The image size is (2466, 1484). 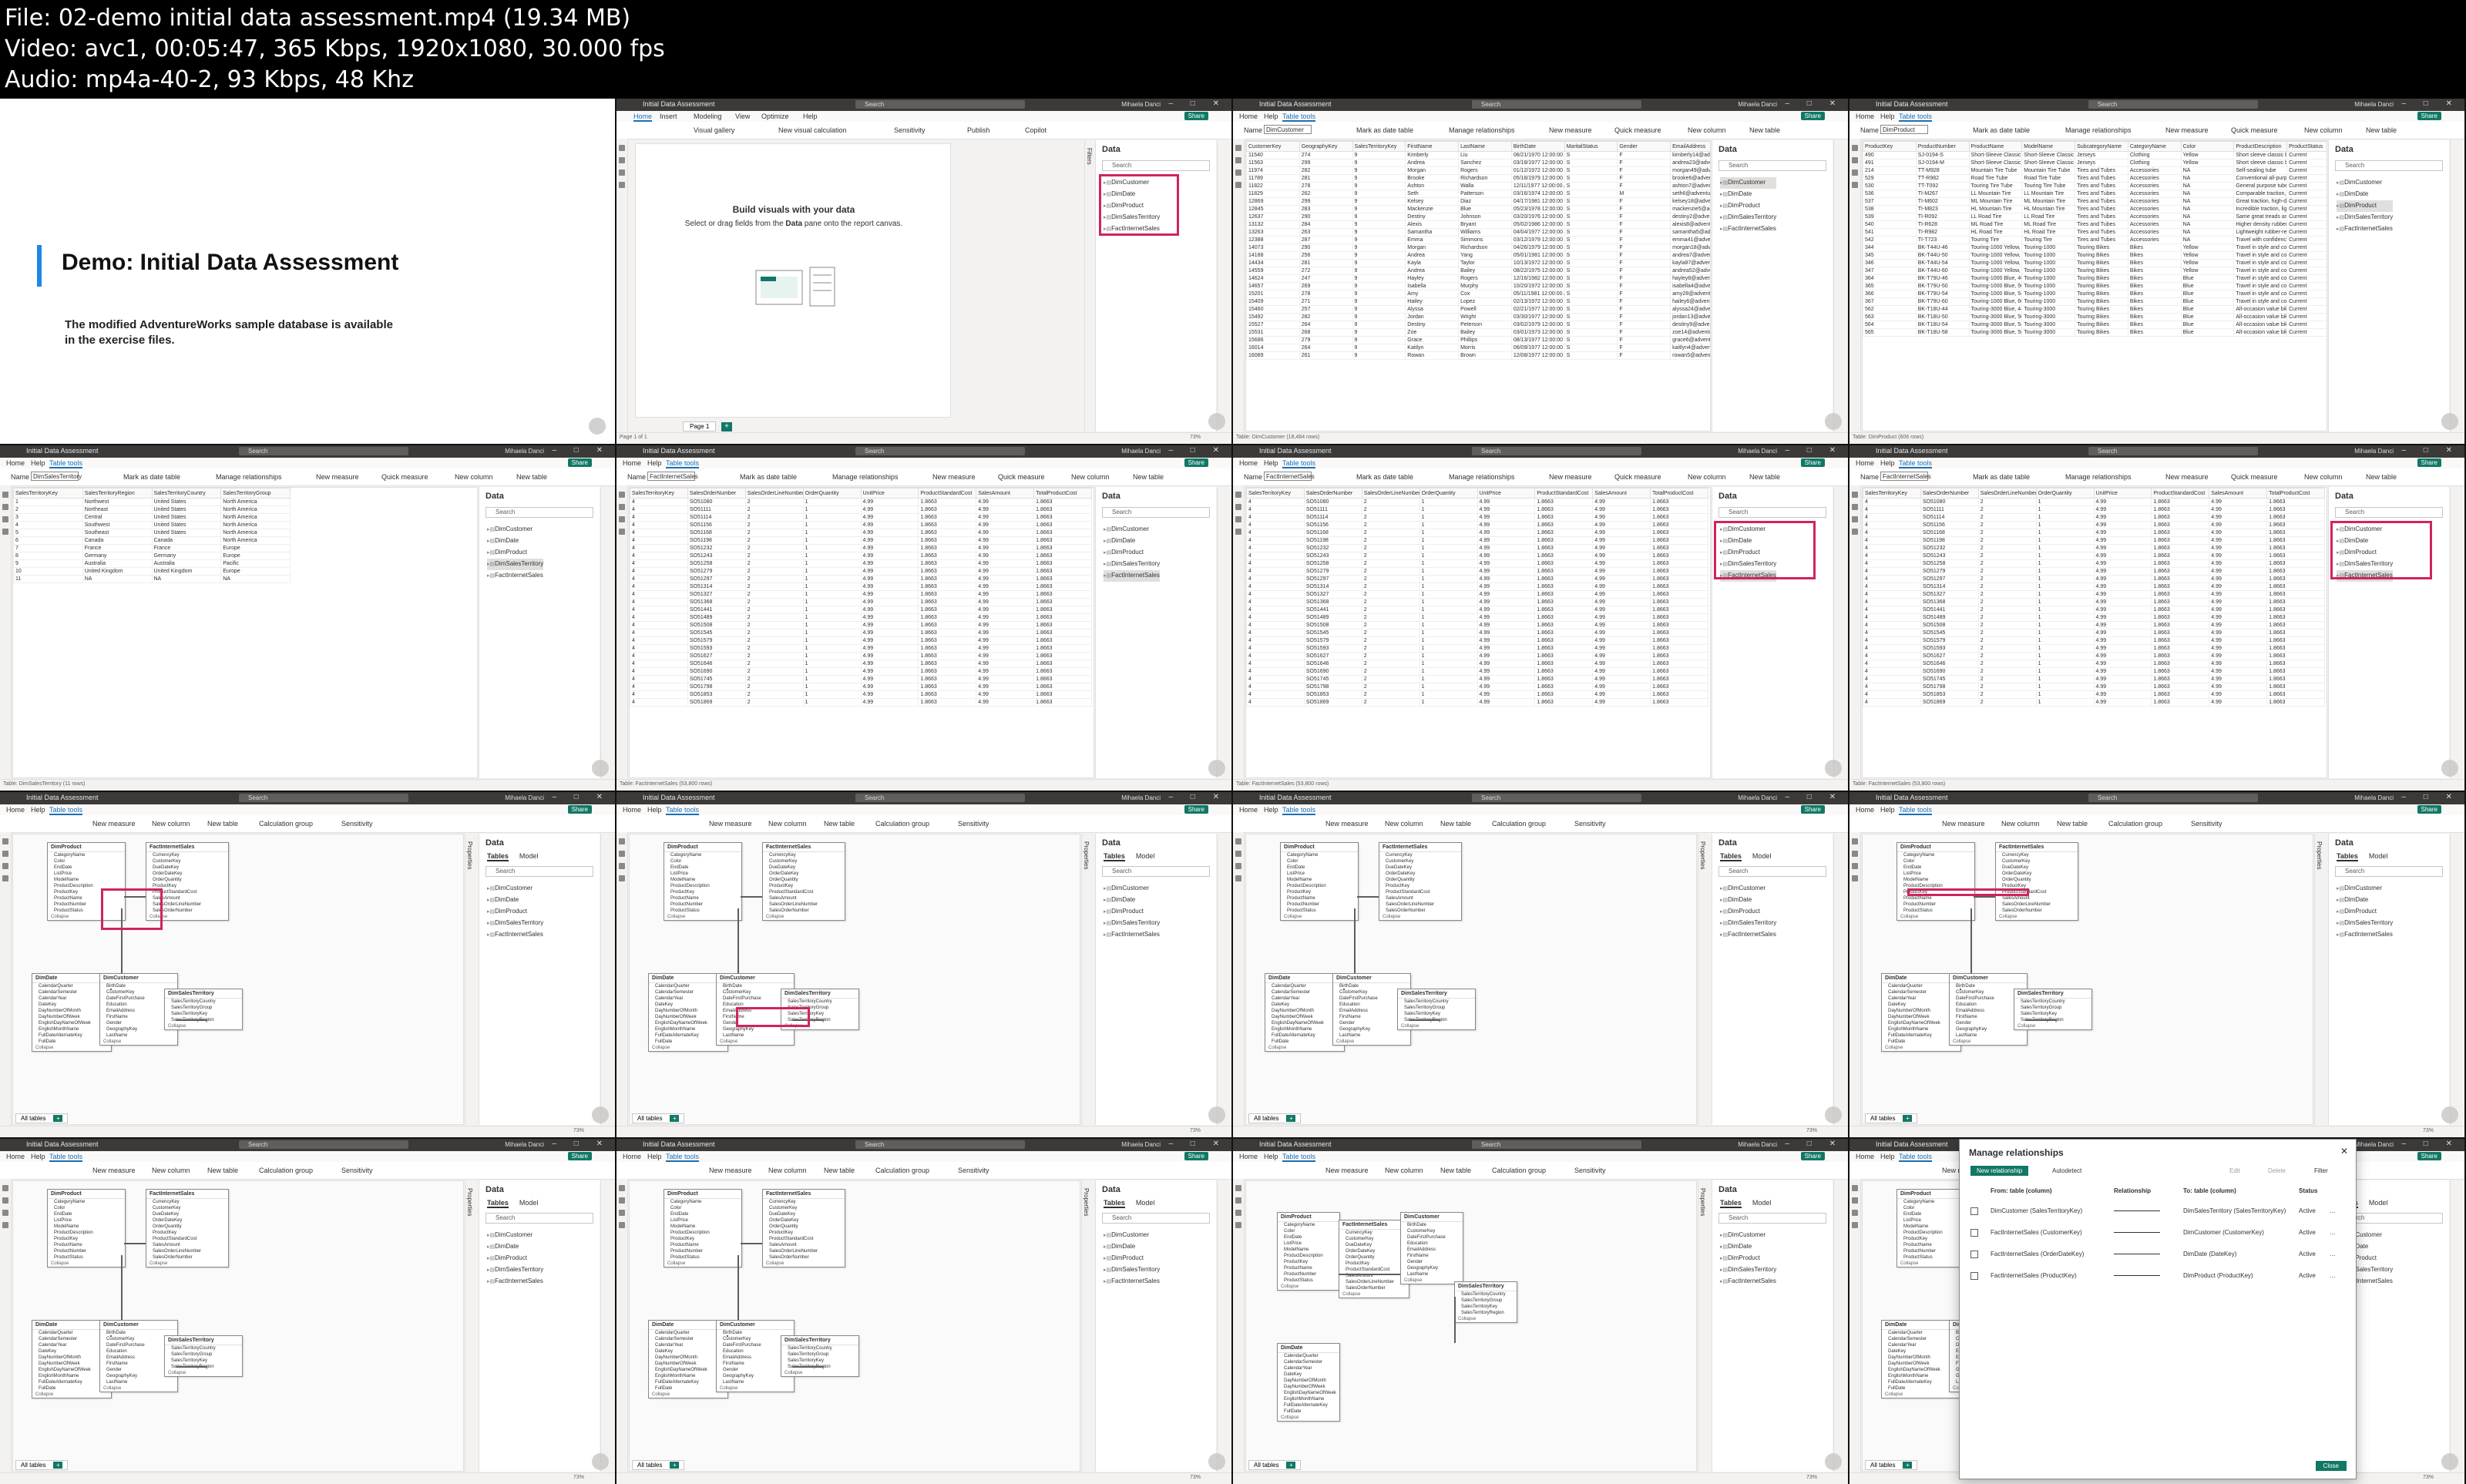 What do you see at coordinates (1679, 493) in the screenshot?
I see `column-header: TotalProductCost` at bounding box center [1679, 493].